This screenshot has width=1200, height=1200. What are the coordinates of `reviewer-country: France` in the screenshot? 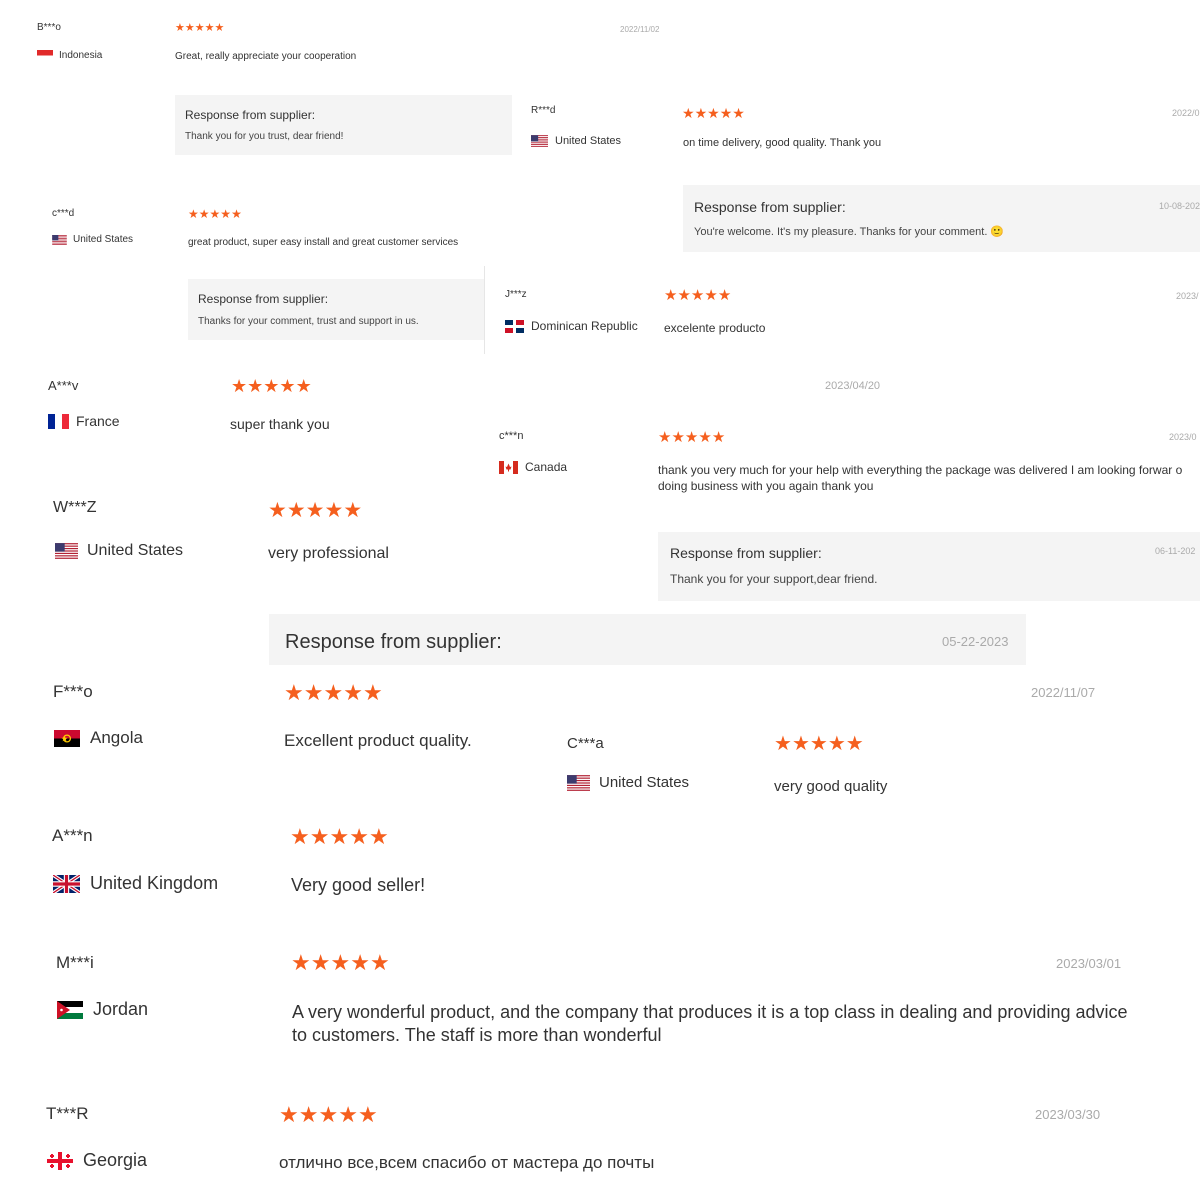 It's located at (84, 421).